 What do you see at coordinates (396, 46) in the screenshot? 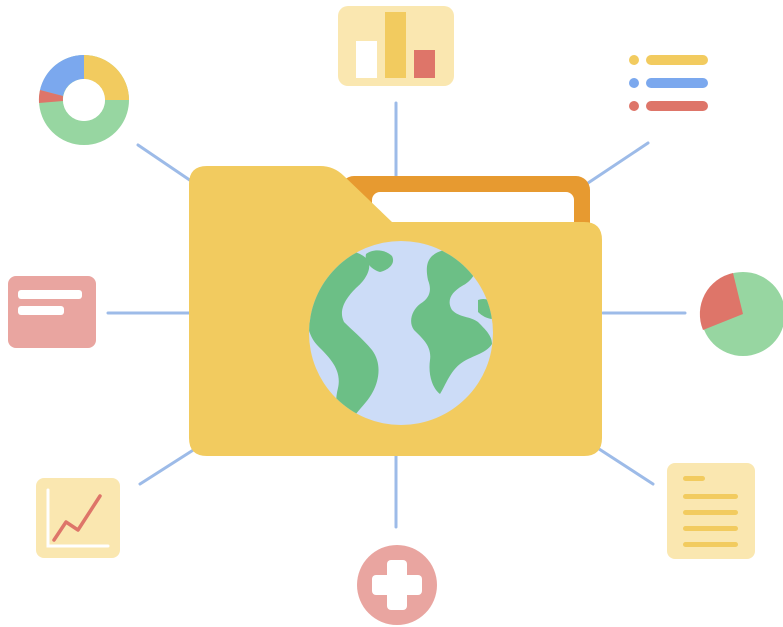
I see `bar-chart-icon` at bounding box center [396, 46].